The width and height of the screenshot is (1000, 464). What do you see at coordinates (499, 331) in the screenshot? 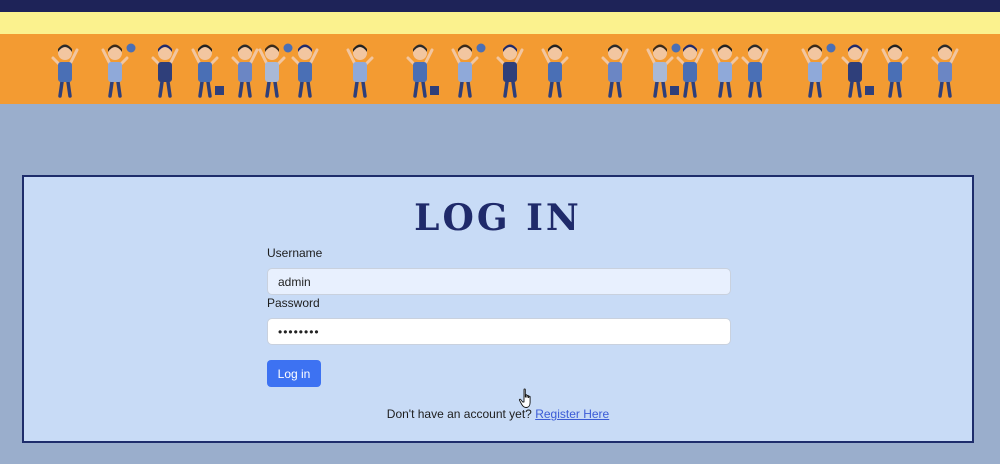
I see `password-input` at bounding box center [499, 331].